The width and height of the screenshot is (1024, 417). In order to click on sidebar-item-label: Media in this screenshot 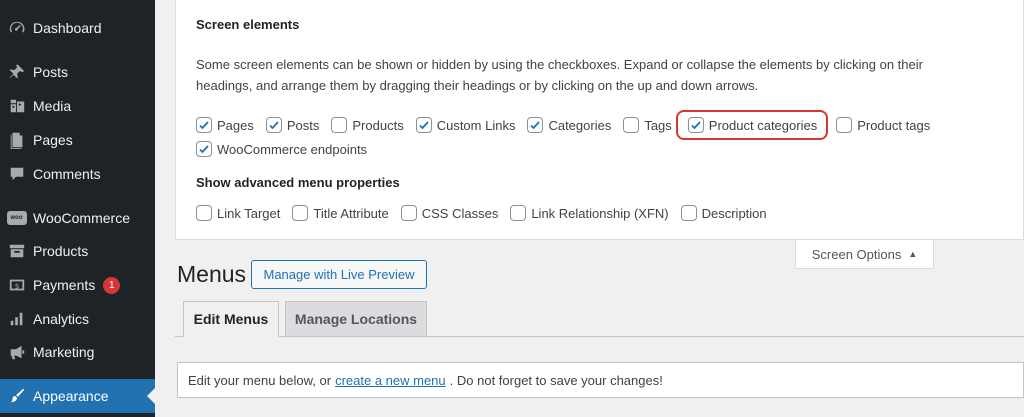, I will do `click(52, 106)`.